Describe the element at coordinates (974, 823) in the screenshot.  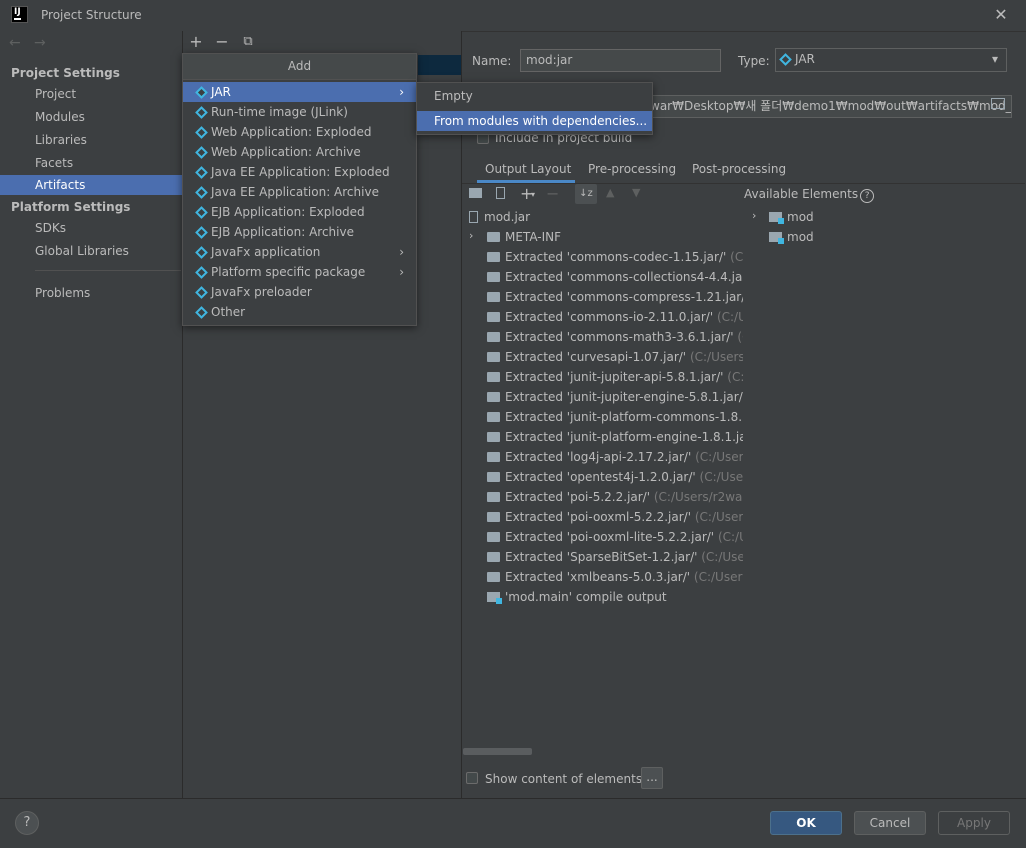
I see `apply-button: Apply` at that location.